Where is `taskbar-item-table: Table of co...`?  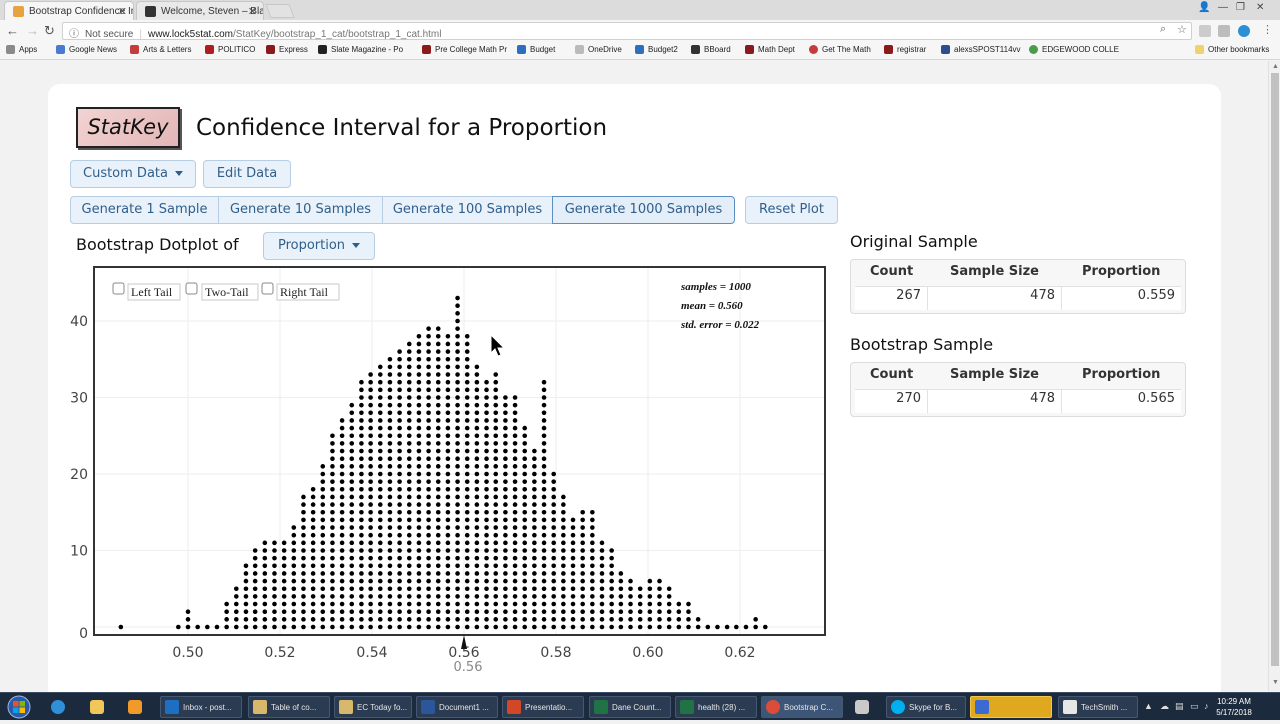
taskbar-item-table: Table of co... is located at coordinates (289, 707).